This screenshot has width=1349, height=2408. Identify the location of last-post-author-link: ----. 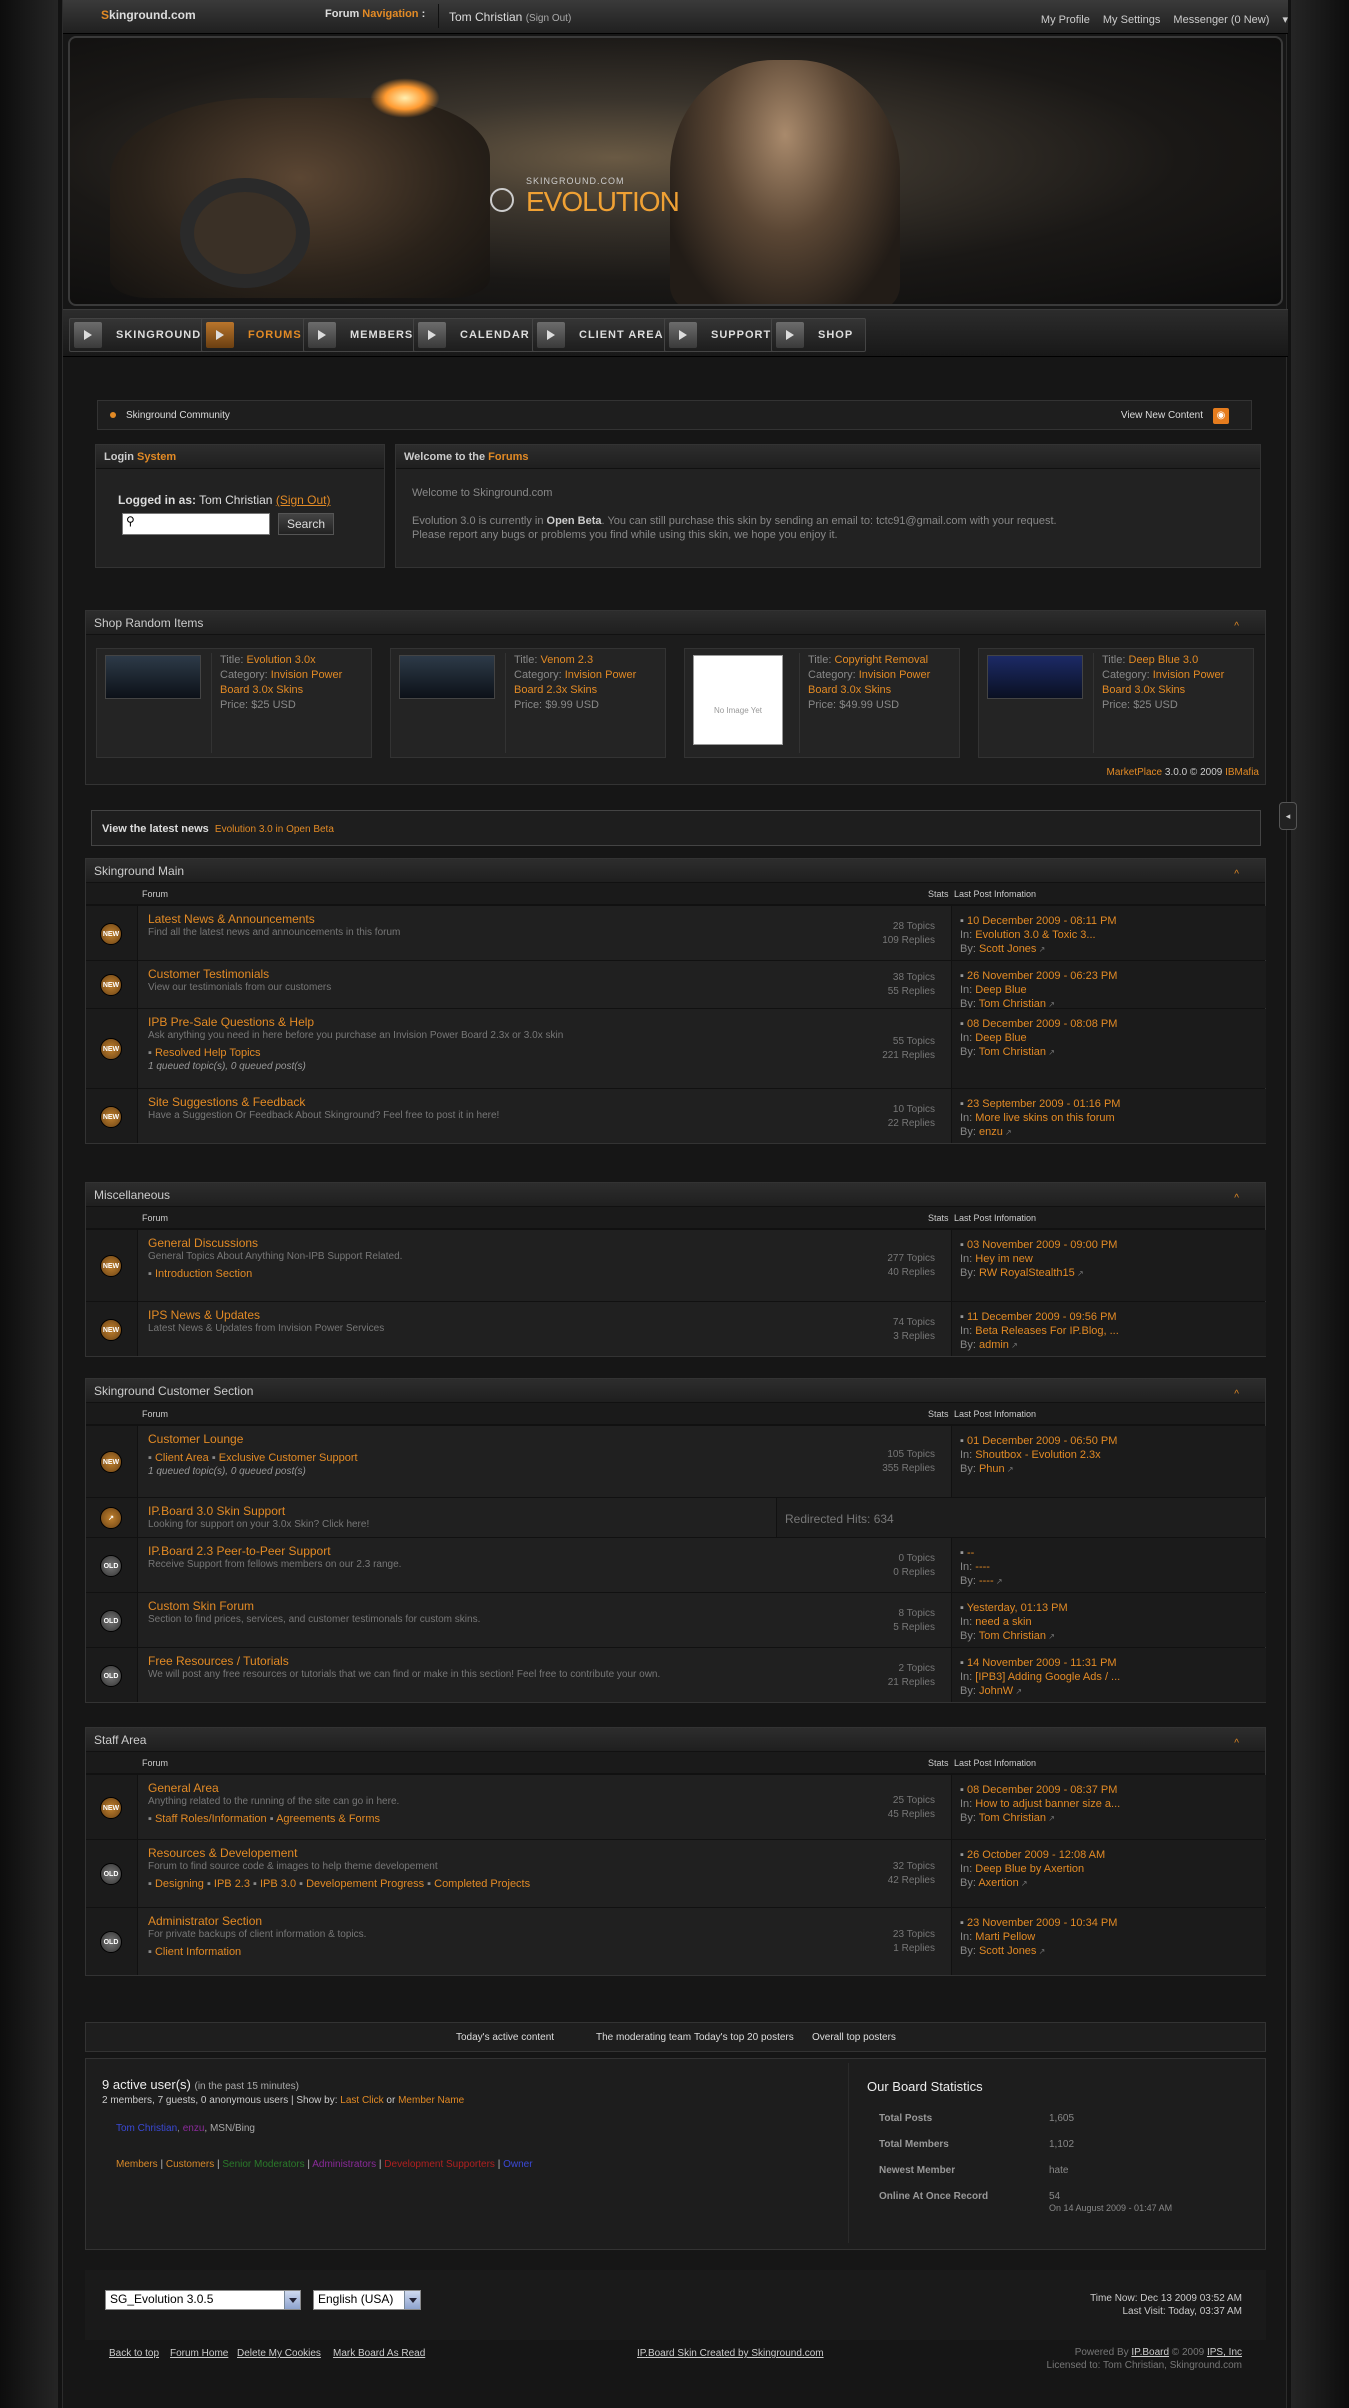
(986, 1581).